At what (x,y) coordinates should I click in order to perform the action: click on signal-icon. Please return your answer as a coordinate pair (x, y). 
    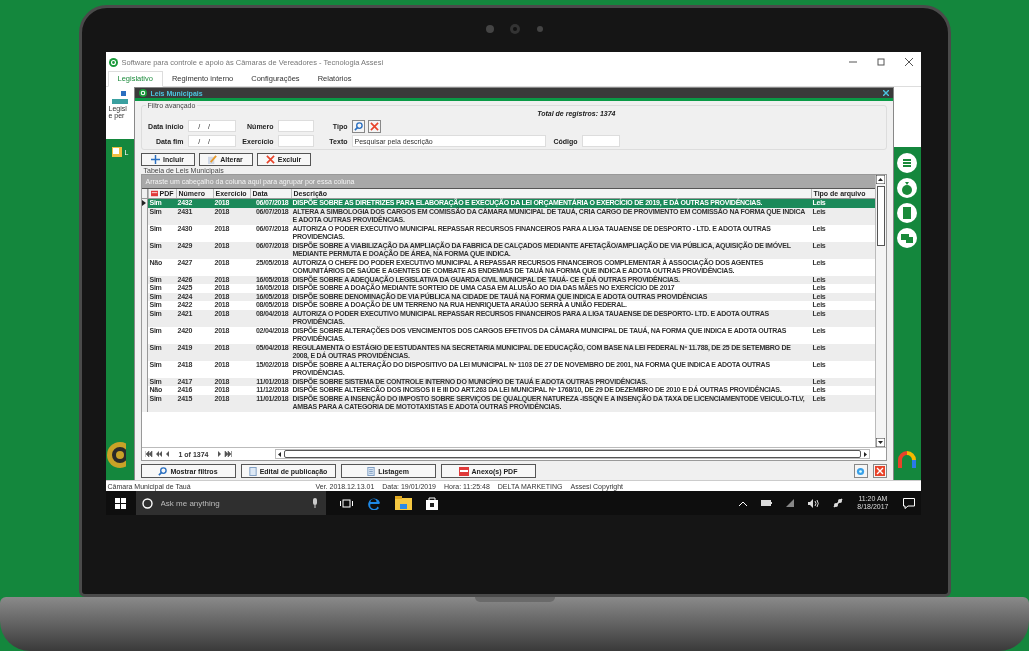
    Looking at the image, I should click on (790, 503).